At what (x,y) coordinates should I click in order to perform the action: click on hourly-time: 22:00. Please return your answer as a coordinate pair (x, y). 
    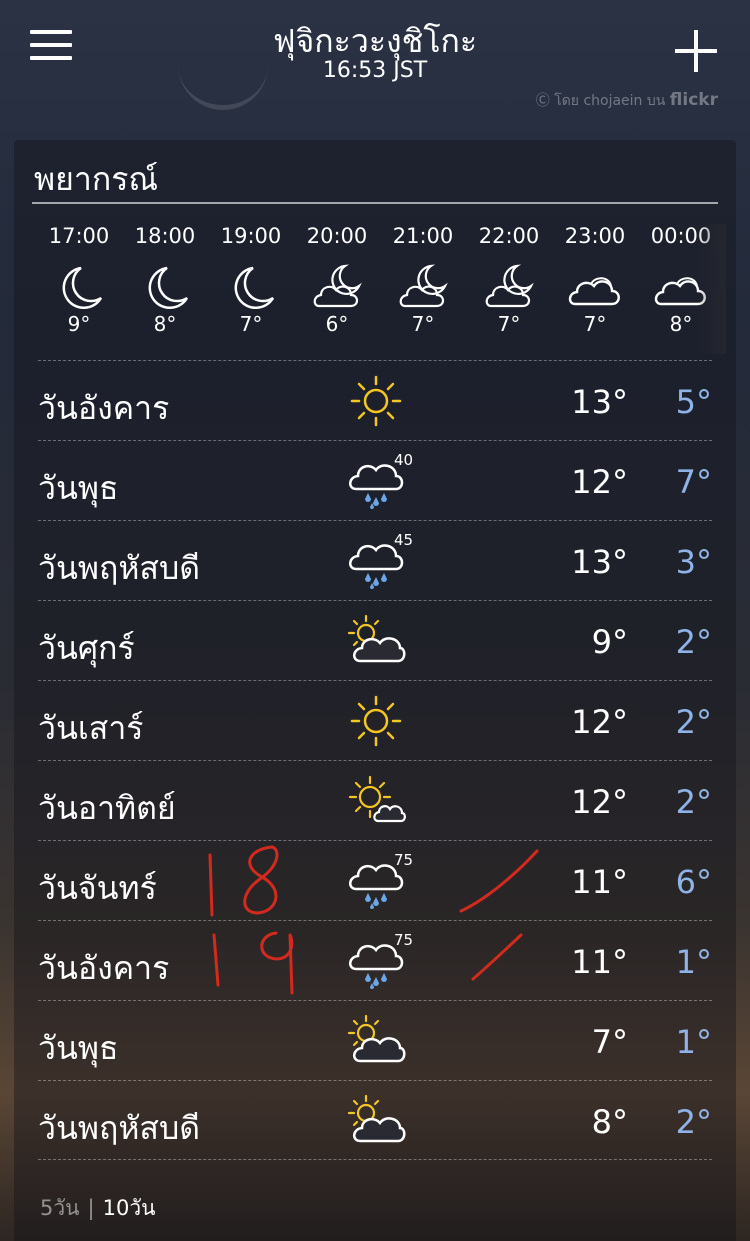
    Looking at the image, I should click on (509, 236).